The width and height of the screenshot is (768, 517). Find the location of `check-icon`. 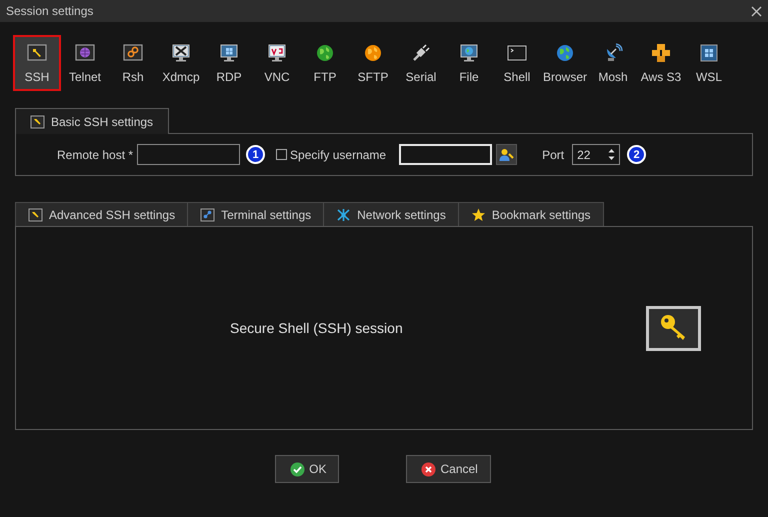

check-icon is located at coordinates (298, 469).